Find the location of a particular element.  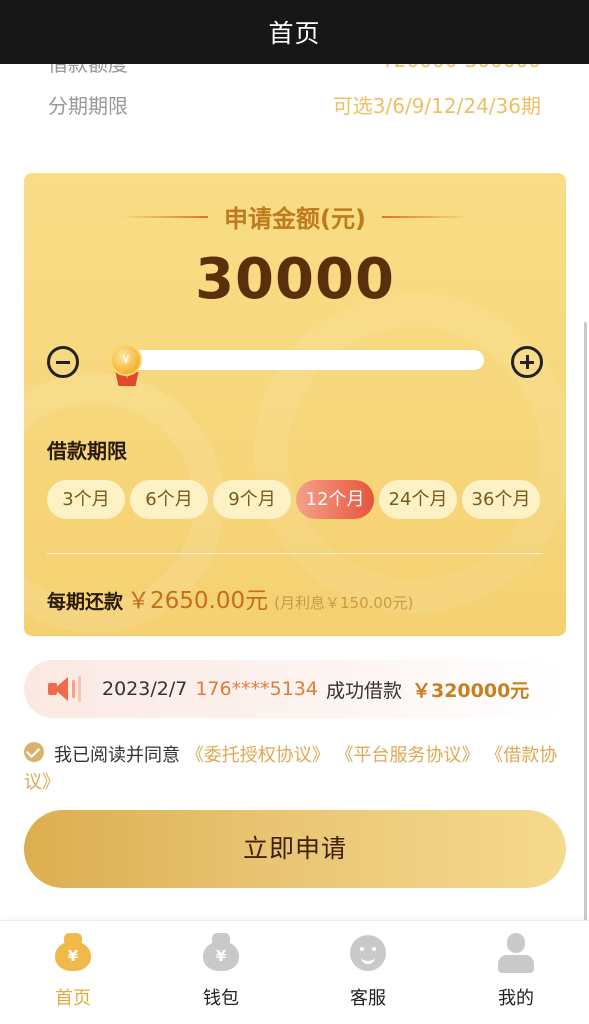

wallet-icon: ¥ is located at coordinates (221, 953).